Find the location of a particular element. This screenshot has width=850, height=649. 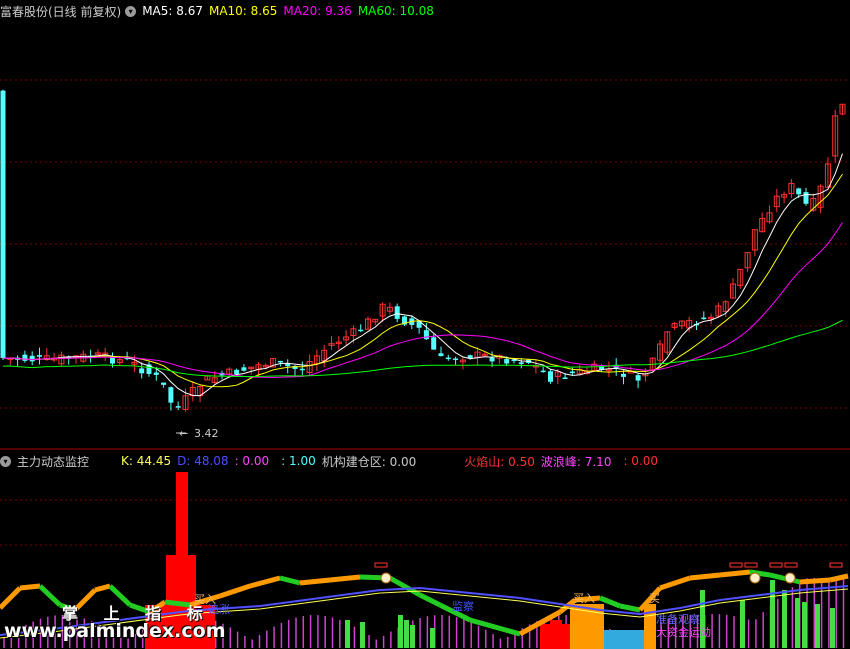

ma10-value: MA10: 8.65 is located at coordinates (243, 11).